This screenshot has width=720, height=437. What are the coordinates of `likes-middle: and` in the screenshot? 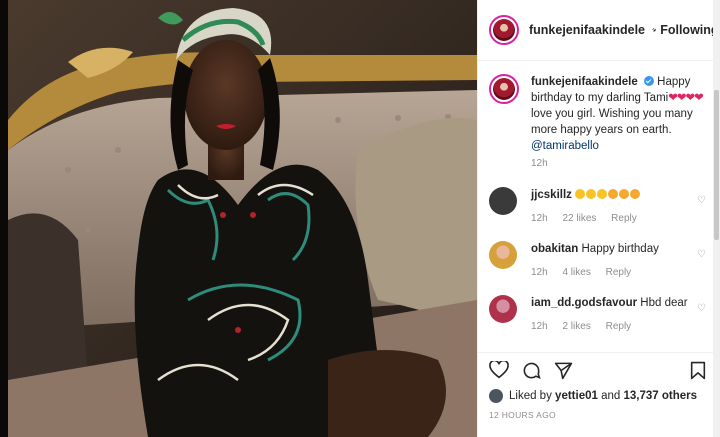 It's located at (611, 396).